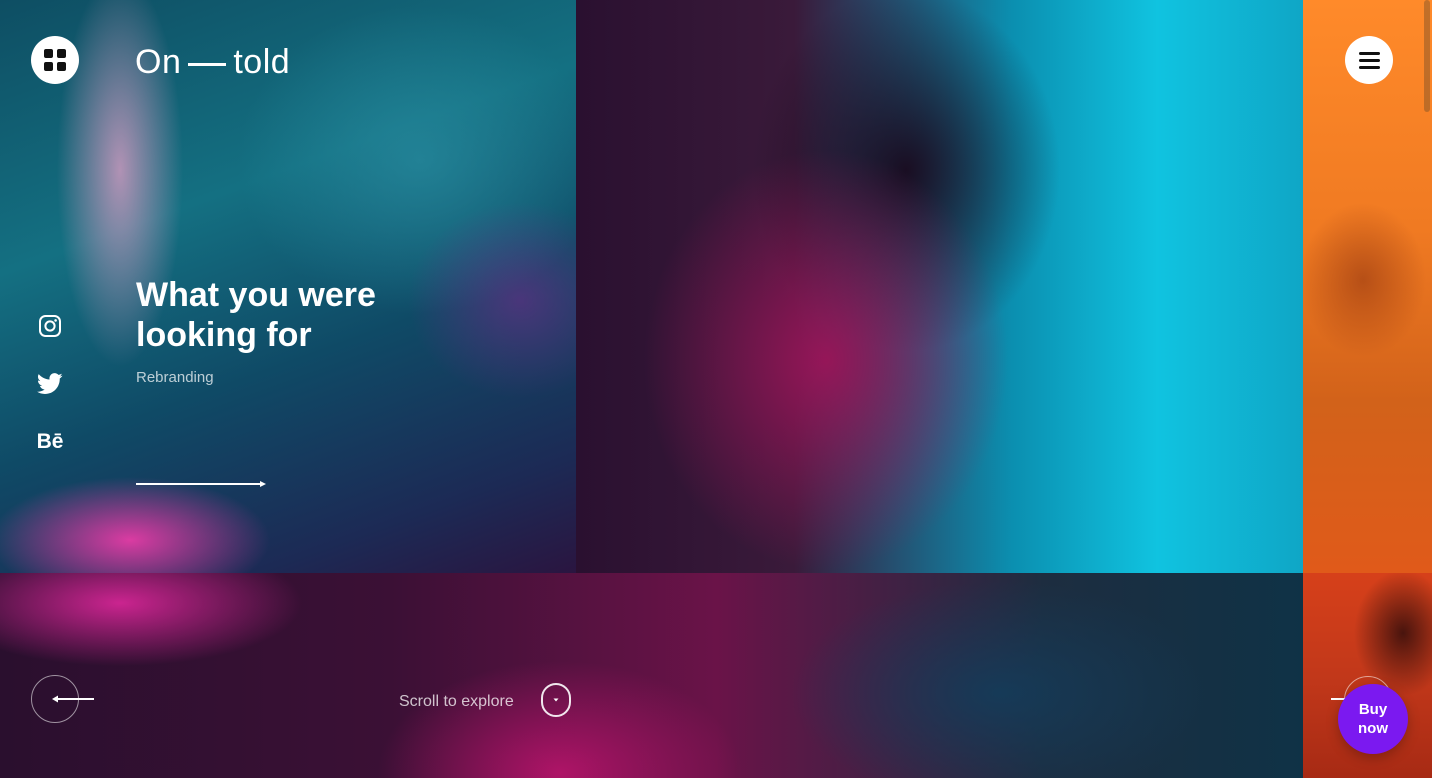 The image size is (1432, 778). I want to click on slide-headline: What you were looking for, so click(256, 315).